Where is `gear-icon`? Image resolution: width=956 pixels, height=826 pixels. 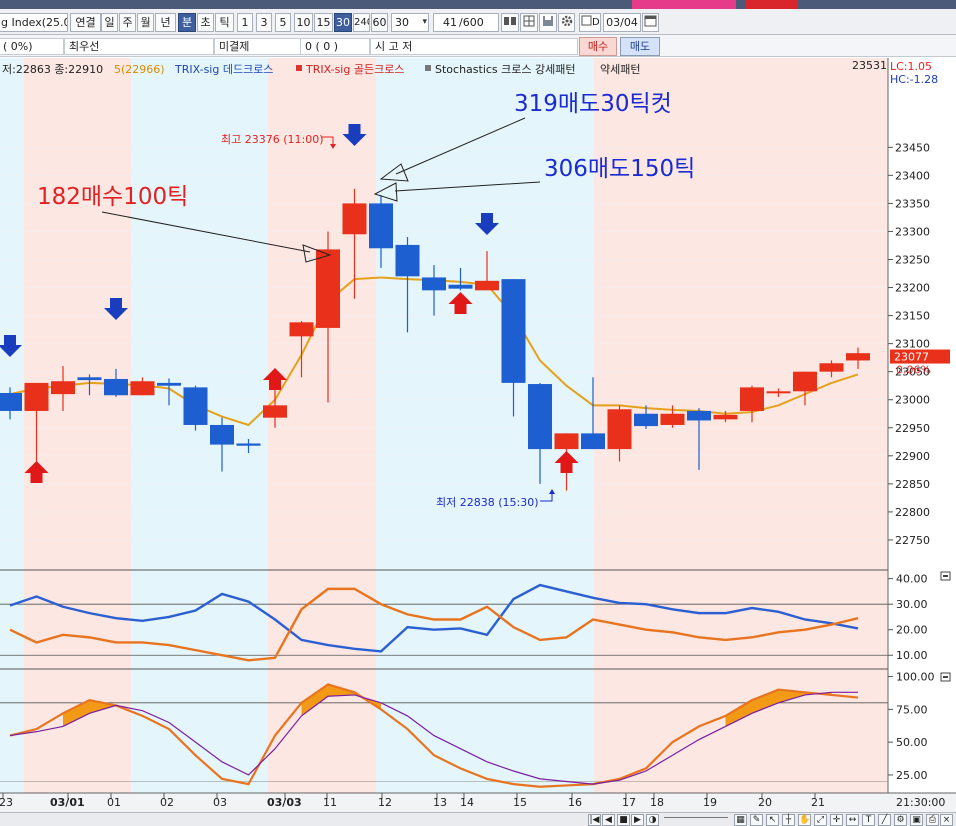 gear-icon is located at coordinates (566, 22).